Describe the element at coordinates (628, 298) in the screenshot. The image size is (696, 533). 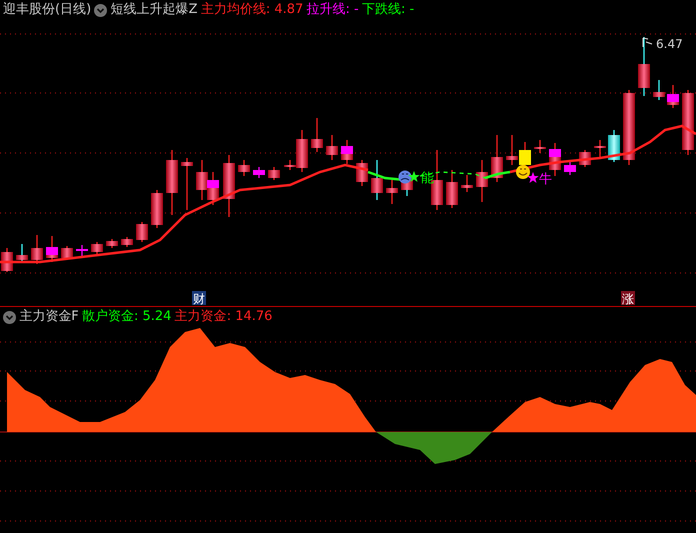
I see `date-tag: 涨` at that location.